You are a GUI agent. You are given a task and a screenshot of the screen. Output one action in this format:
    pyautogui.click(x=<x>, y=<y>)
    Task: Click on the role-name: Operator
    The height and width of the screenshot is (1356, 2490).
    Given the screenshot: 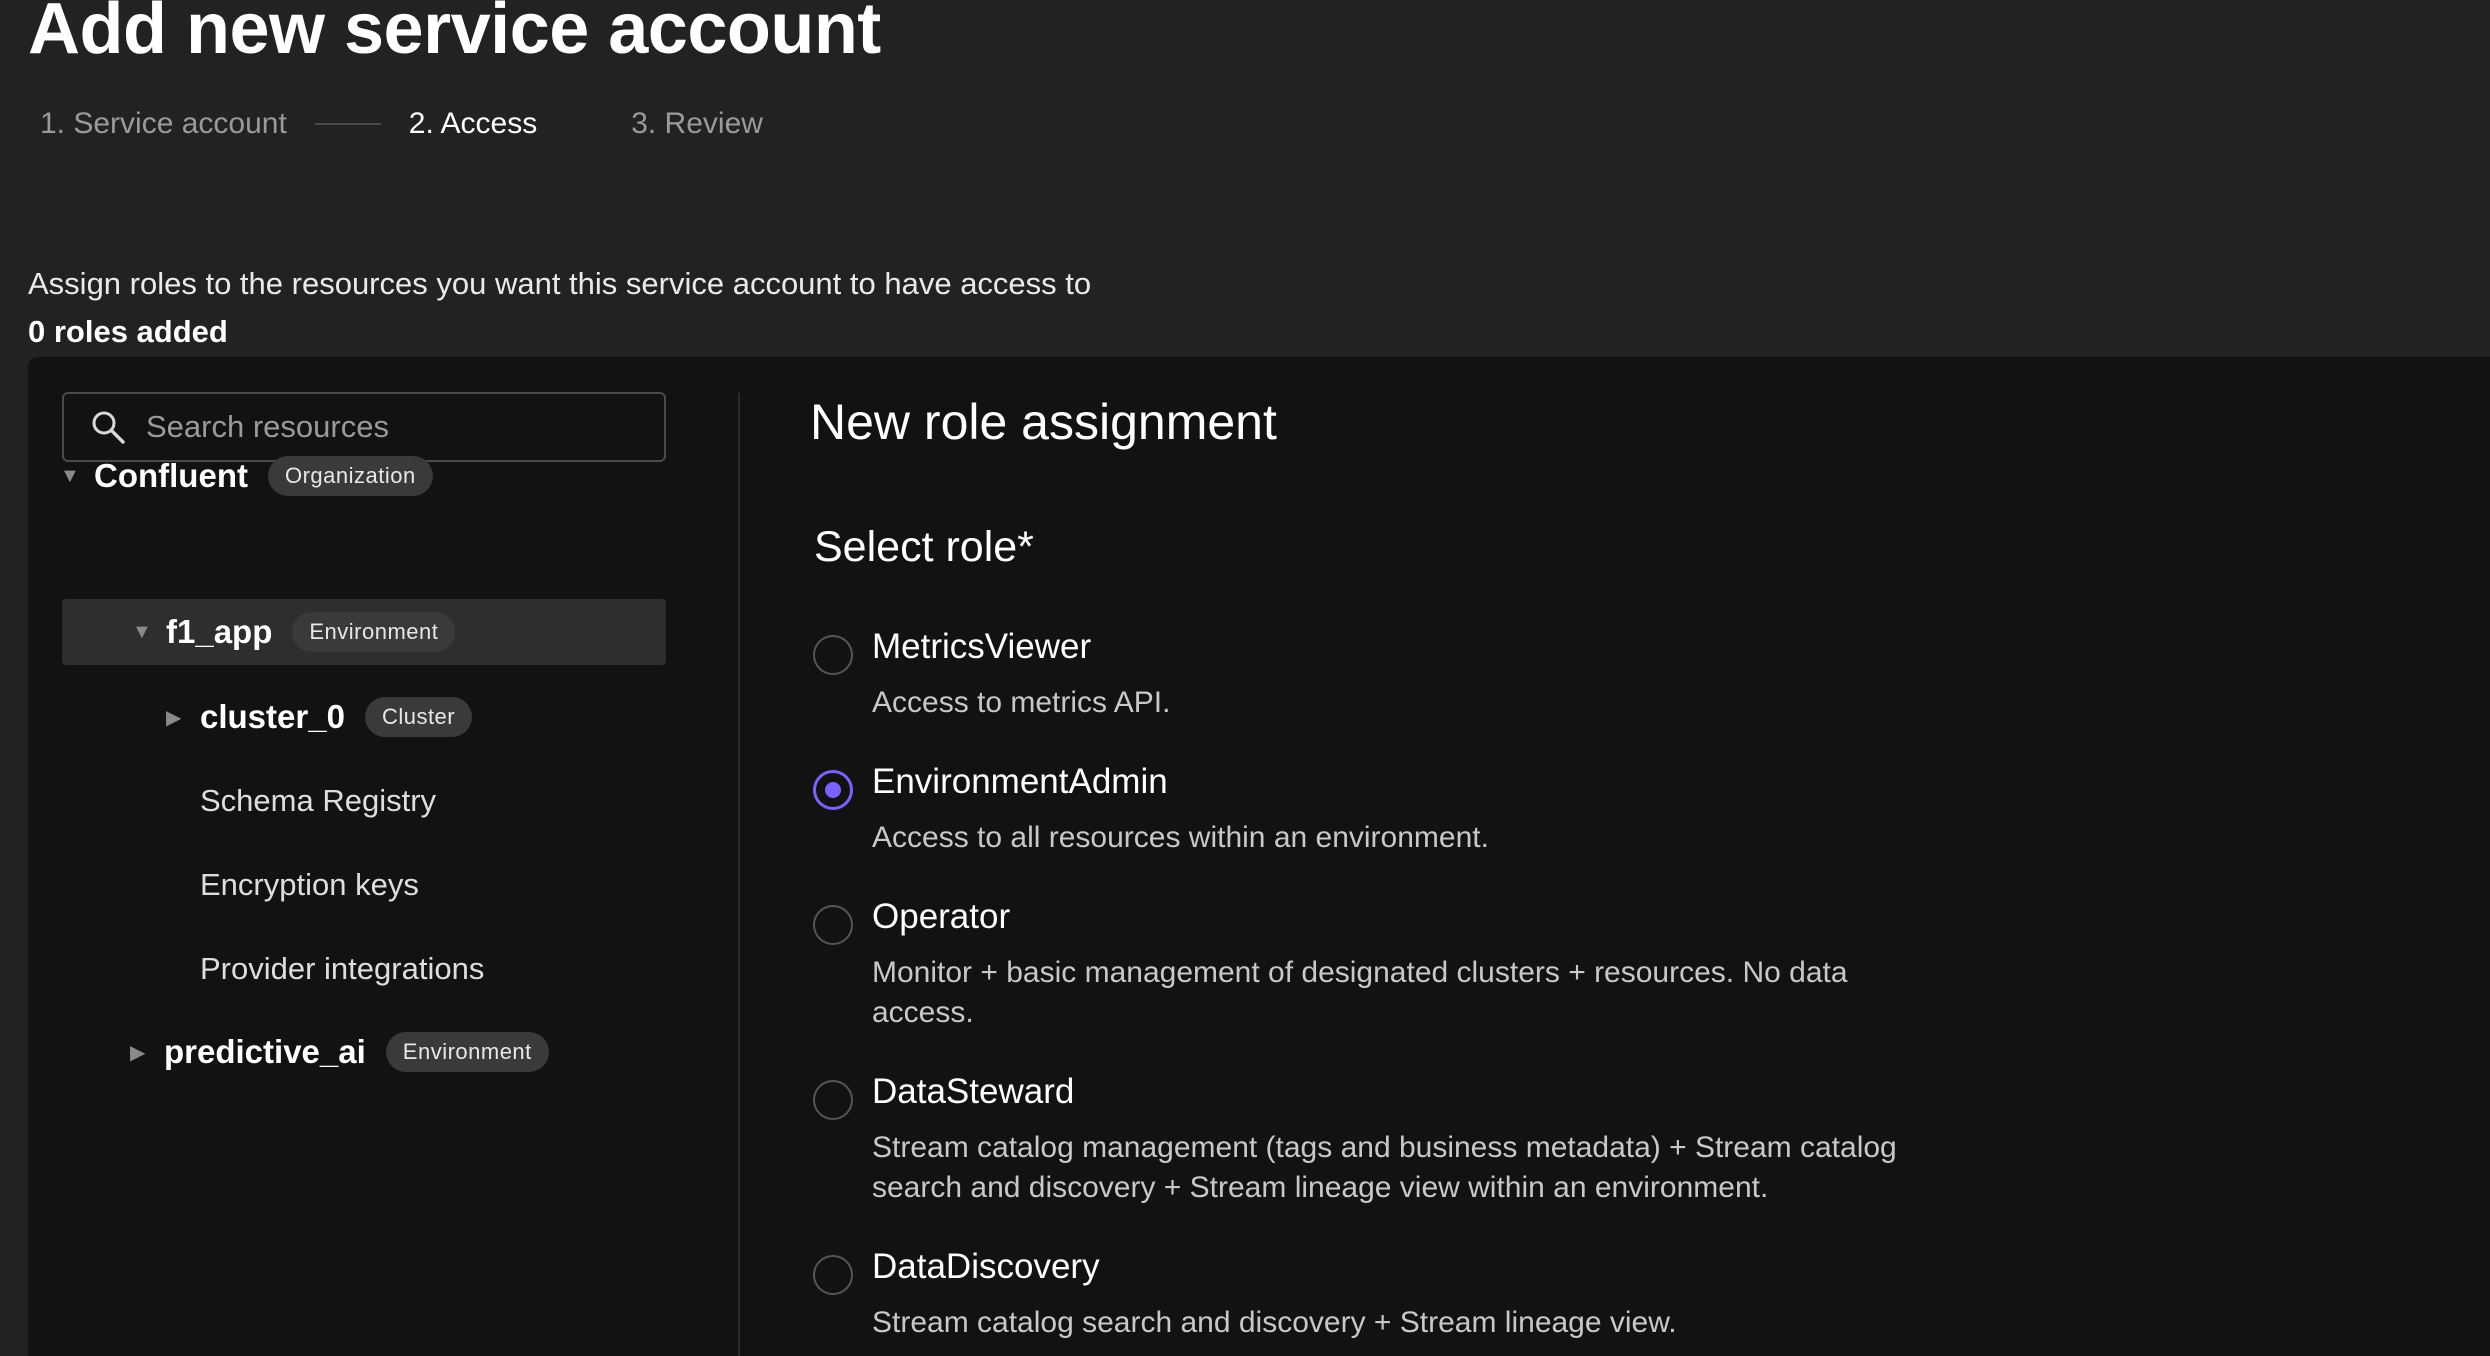 What is the action you would take?
    pyautogui.click(x=941, y=916)
    